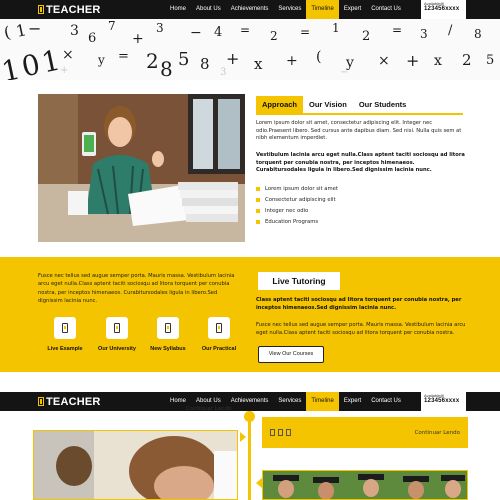 The height and width of the screenshot is (500, 500). What do you see at coordinates (365, 432) in the screenshot?
I see `timeline-card: Continuar Lendo` at bounding box center [365, 432].